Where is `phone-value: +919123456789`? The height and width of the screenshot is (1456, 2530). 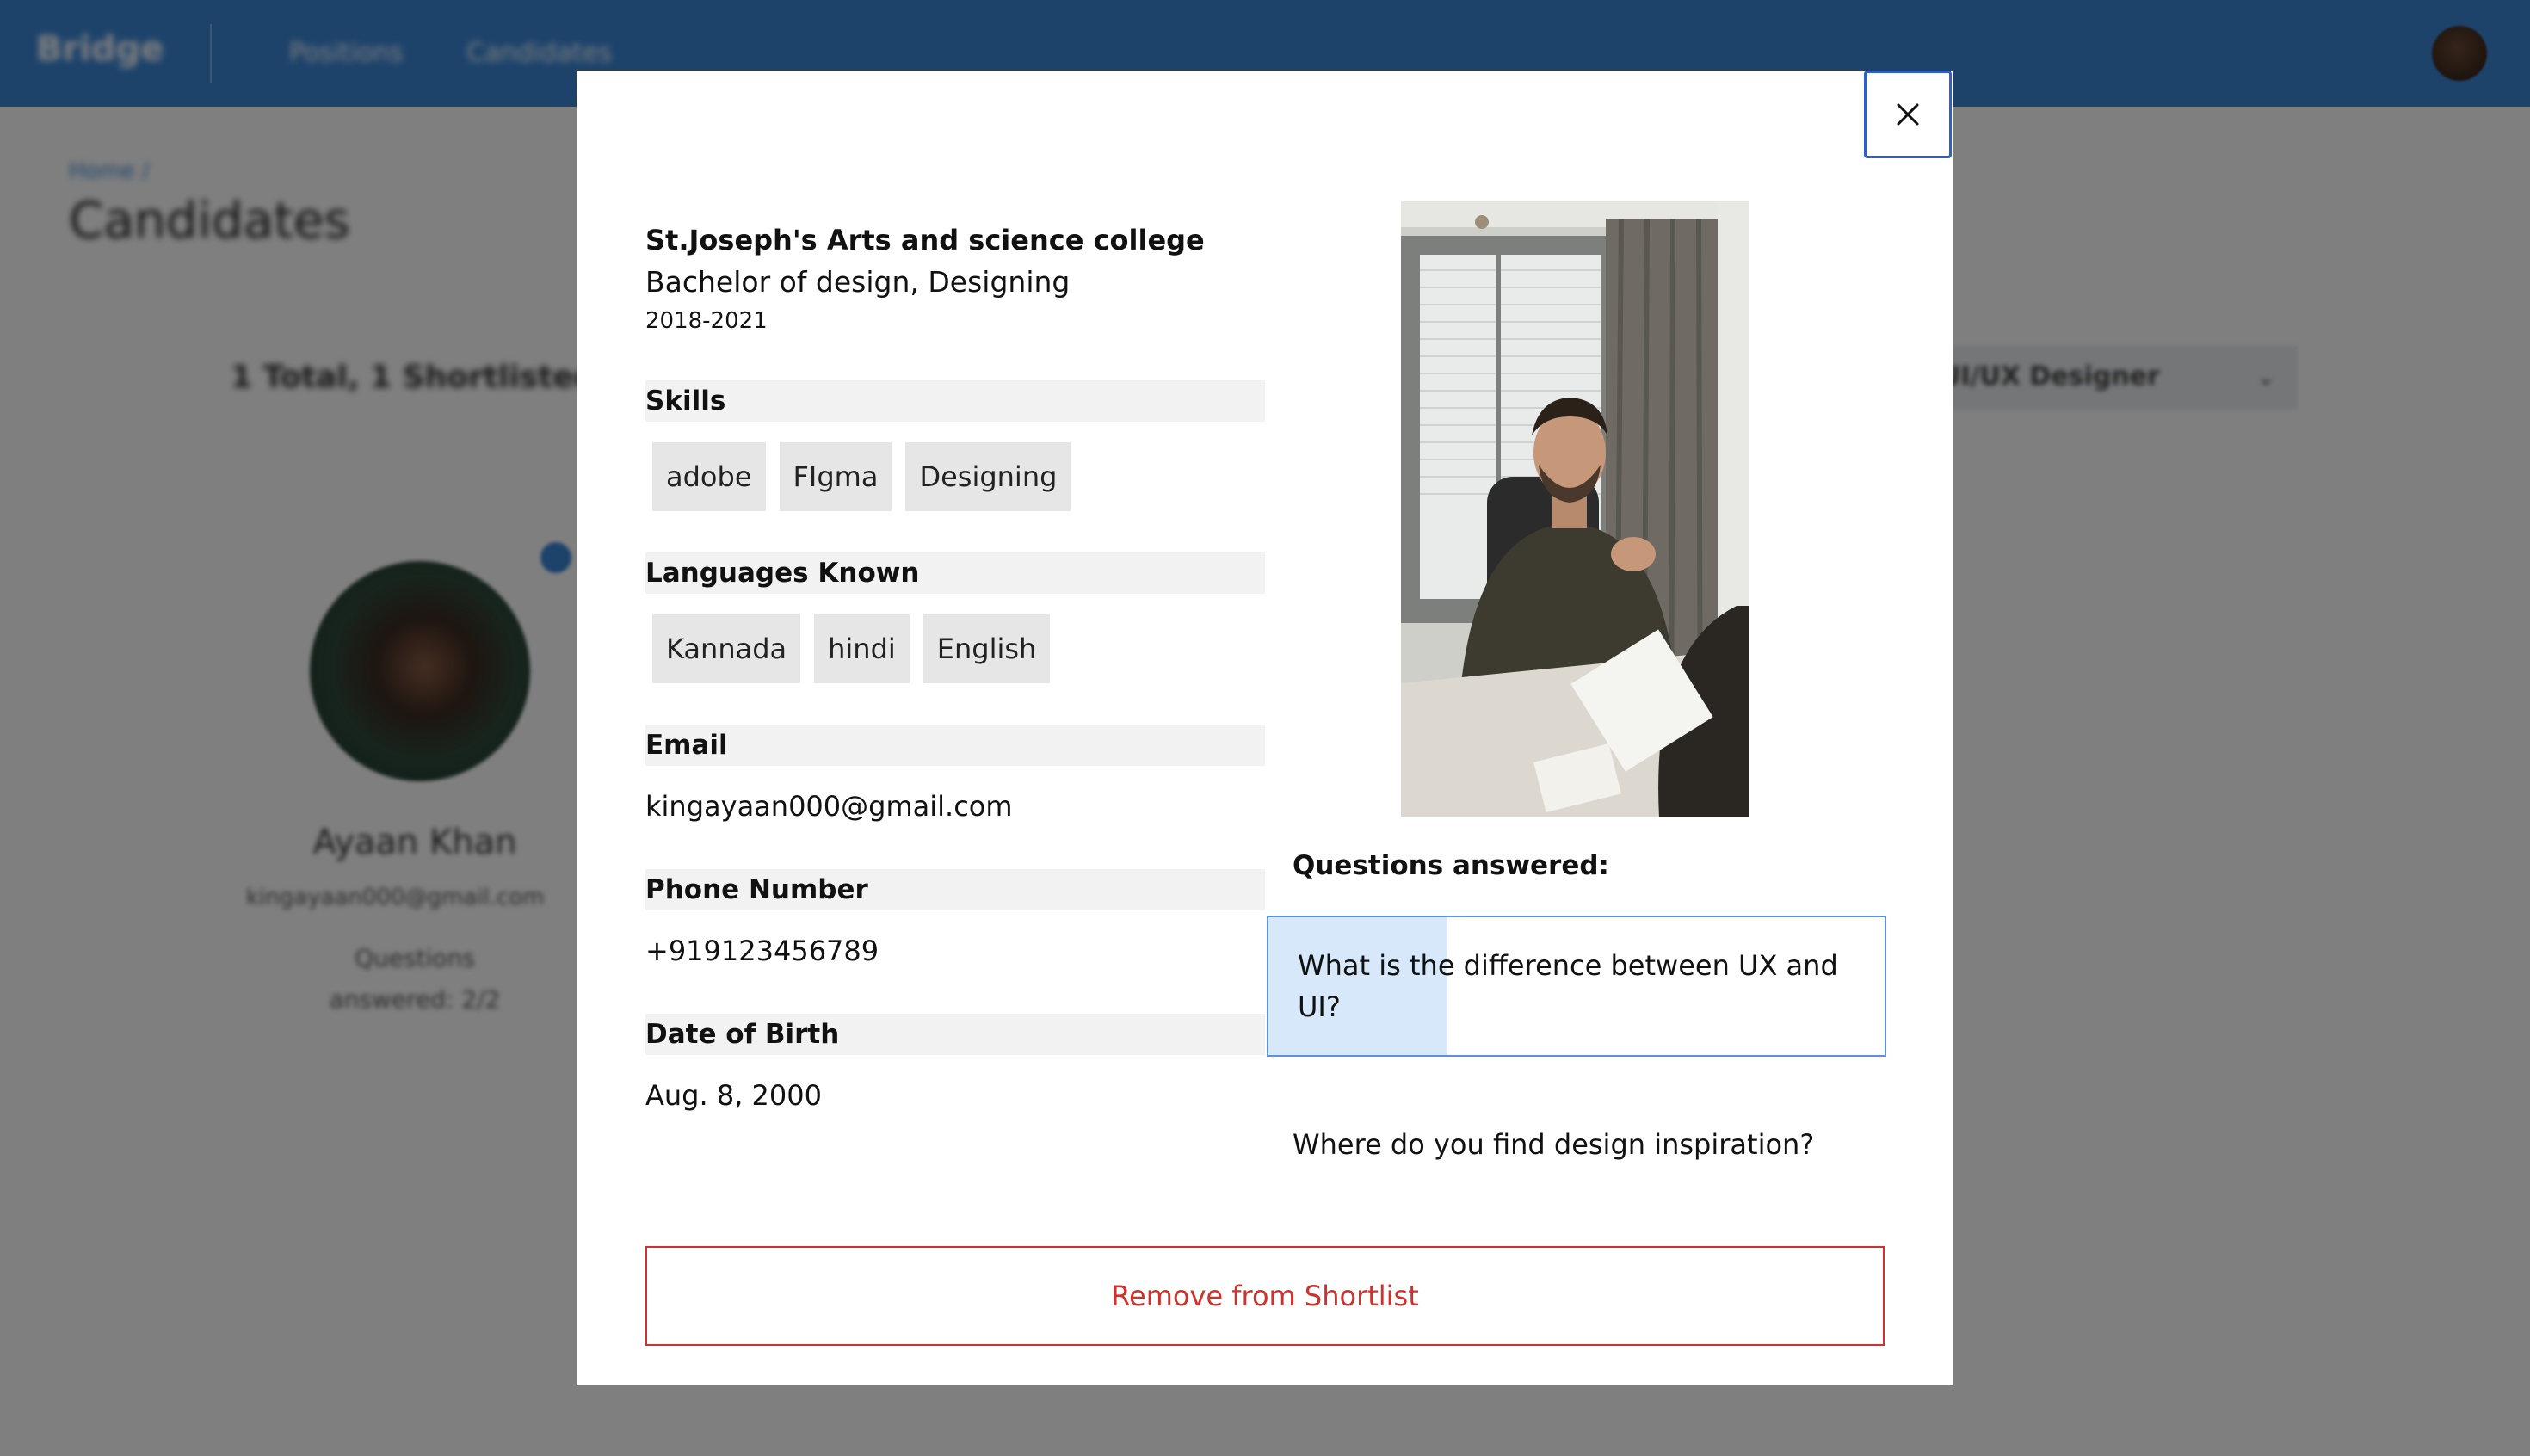 phone-value: +919123456789 is located at coordinates (762, 951).